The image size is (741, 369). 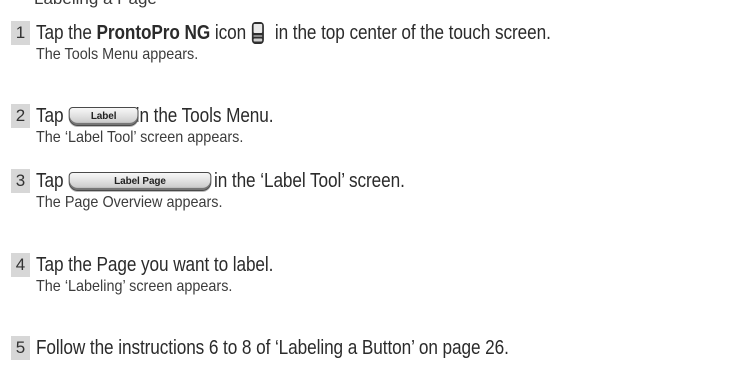 I want to click on step-result: The Tools Menu appears., so click(x=117, y=54).